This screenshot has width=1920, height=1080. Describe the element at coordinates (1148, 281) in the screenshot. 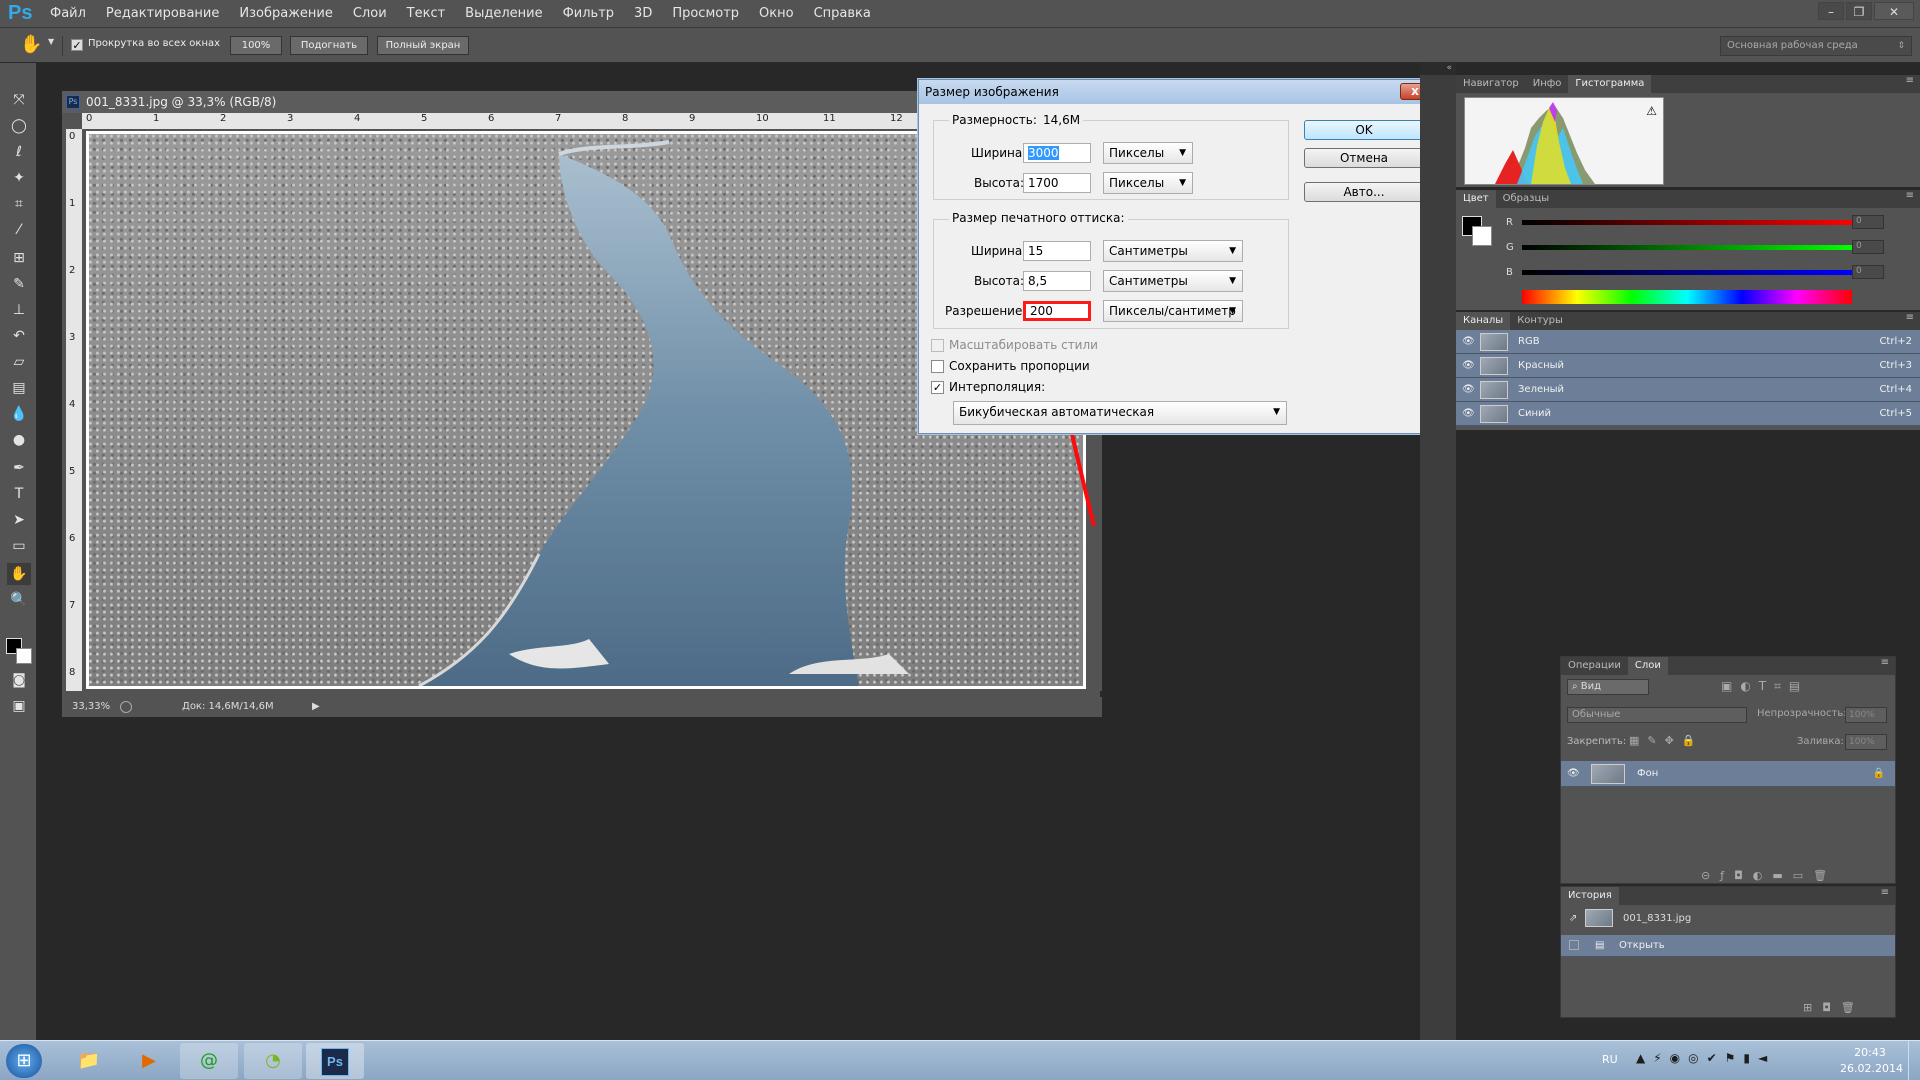

I see `print-height-unit: Сантиметры` at that location.